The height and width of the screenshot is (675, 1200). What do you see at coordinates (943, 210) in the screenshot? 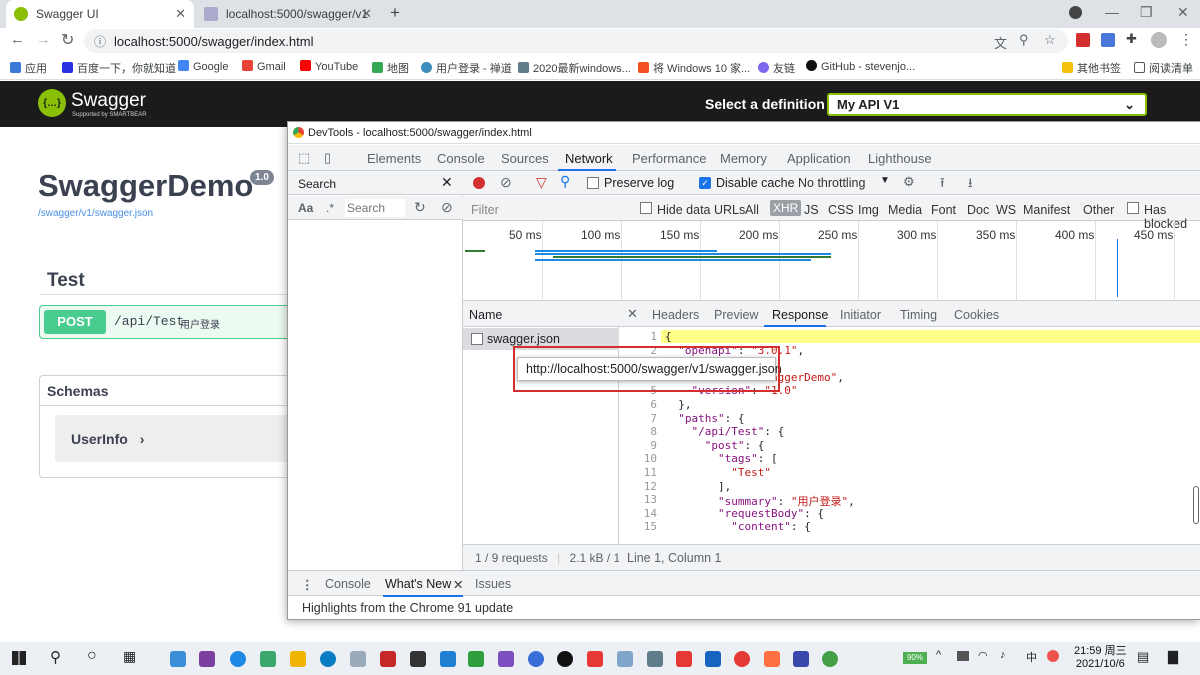
I see `filter-font: Font` at bounding box center [943, 210].